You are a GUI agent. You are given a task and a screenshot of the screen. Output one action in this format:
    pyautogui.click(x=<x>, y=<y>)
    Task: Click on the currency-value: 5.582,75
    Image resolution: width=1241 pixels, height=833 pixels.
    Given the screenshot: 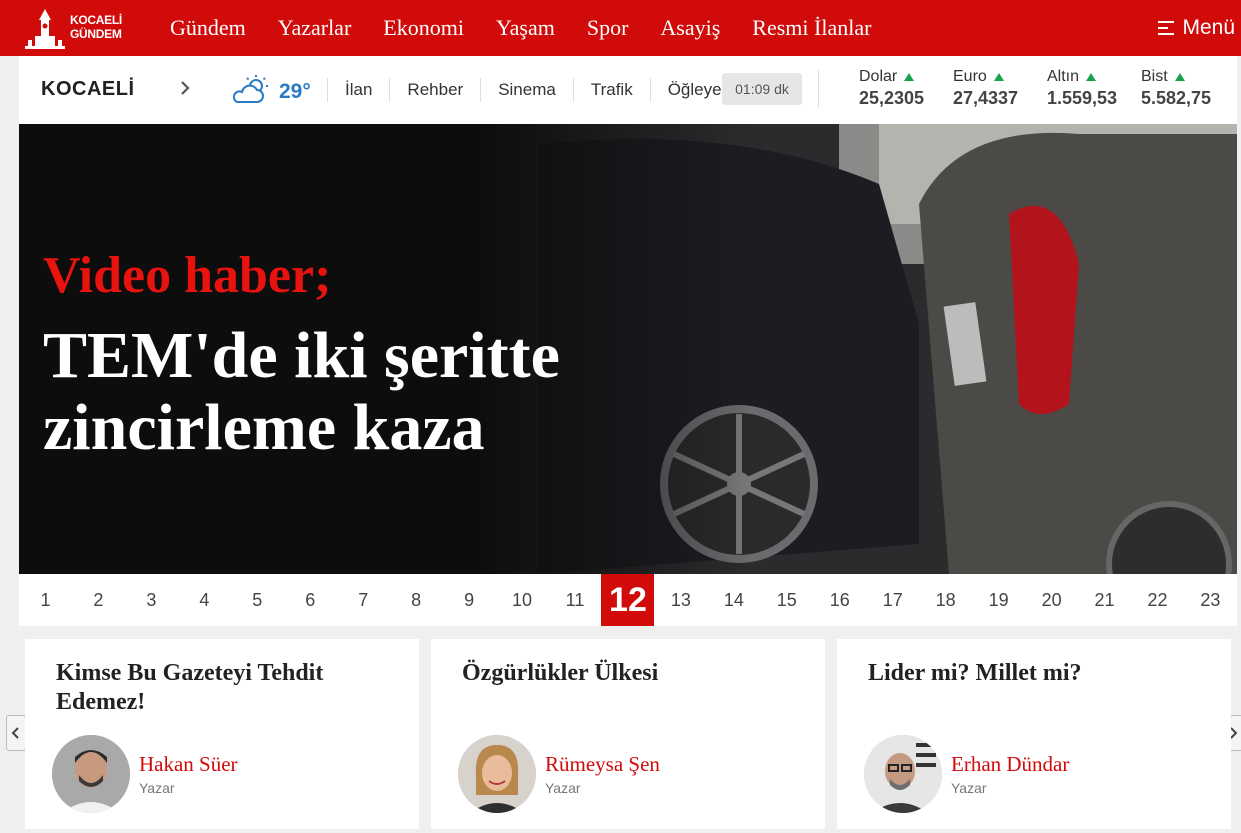 What is the action you would take?
    pyautogui.click(x=1176, y=98)
    